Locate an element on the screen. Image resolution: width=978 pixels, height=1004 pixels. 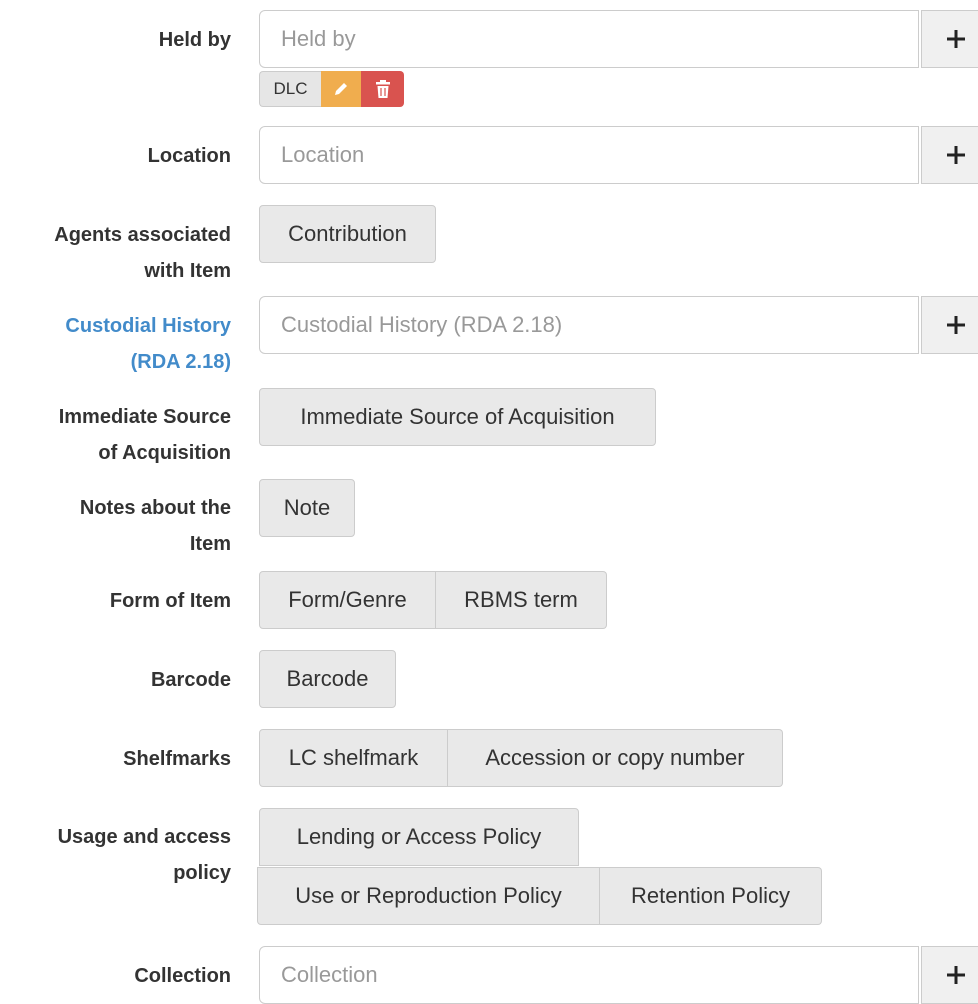
pencil-icon is located at coordinates (341, 89).